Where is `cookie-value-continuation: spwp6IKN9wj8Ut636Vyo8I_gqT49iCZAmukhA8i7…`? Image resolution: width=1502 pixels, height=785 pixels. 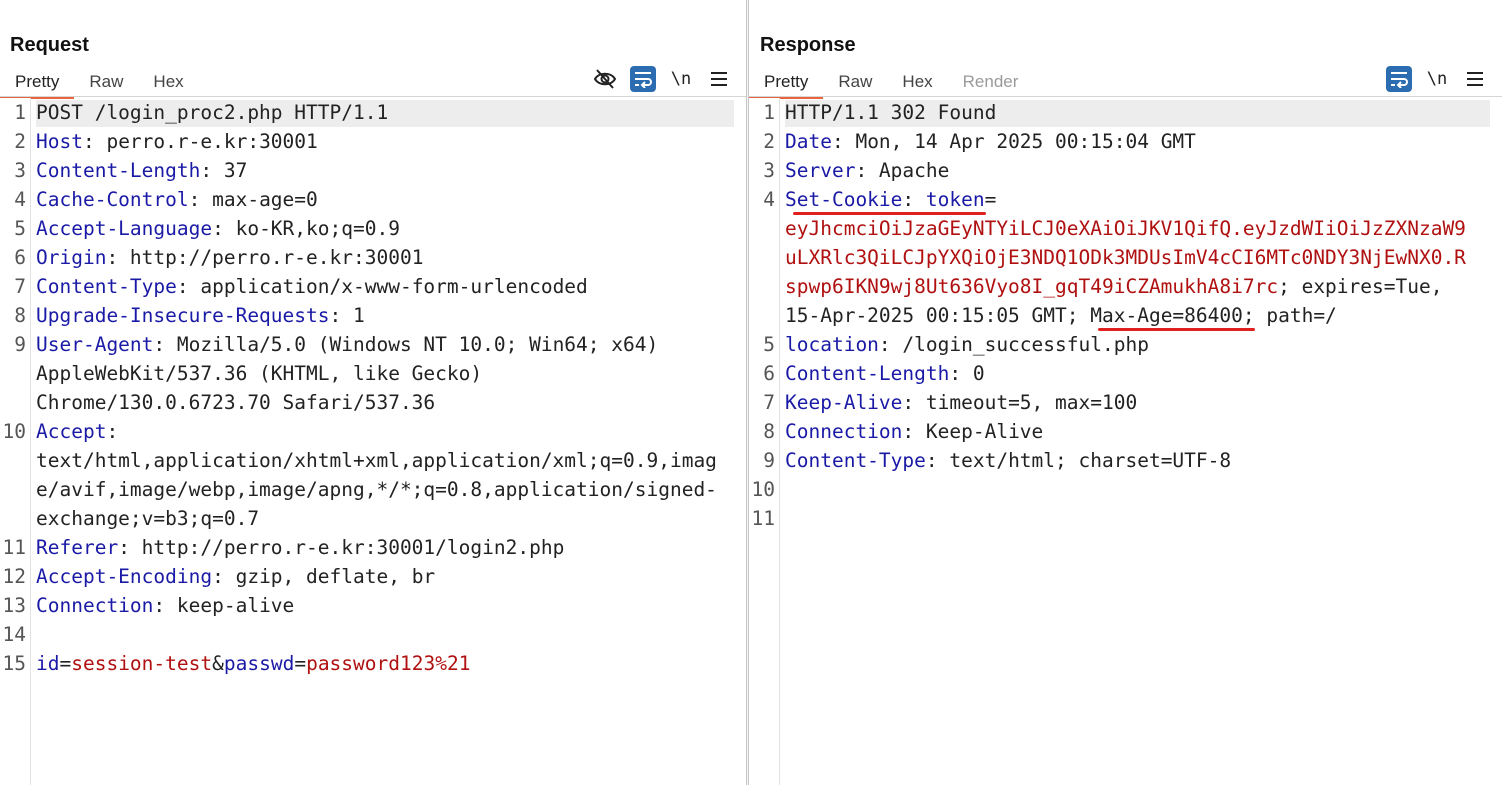 cookie-value-continuation: spwp6IKN9wj8Ut636Vyo8I_gqT49iCZAmukhA8i7… is located at coordinates (1114, 286).